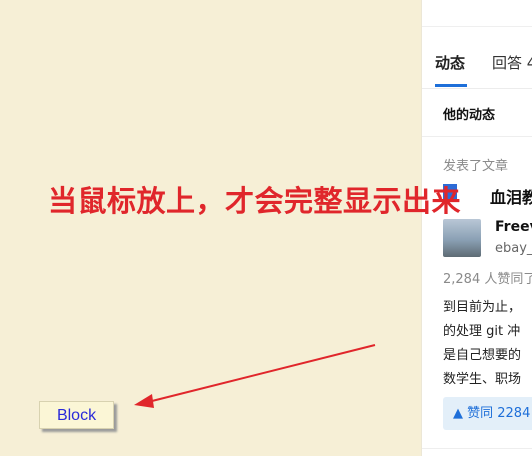 This screenshot has height=456, width=532. I want to click on tab-answers: 回答 4, so click(512, 62).